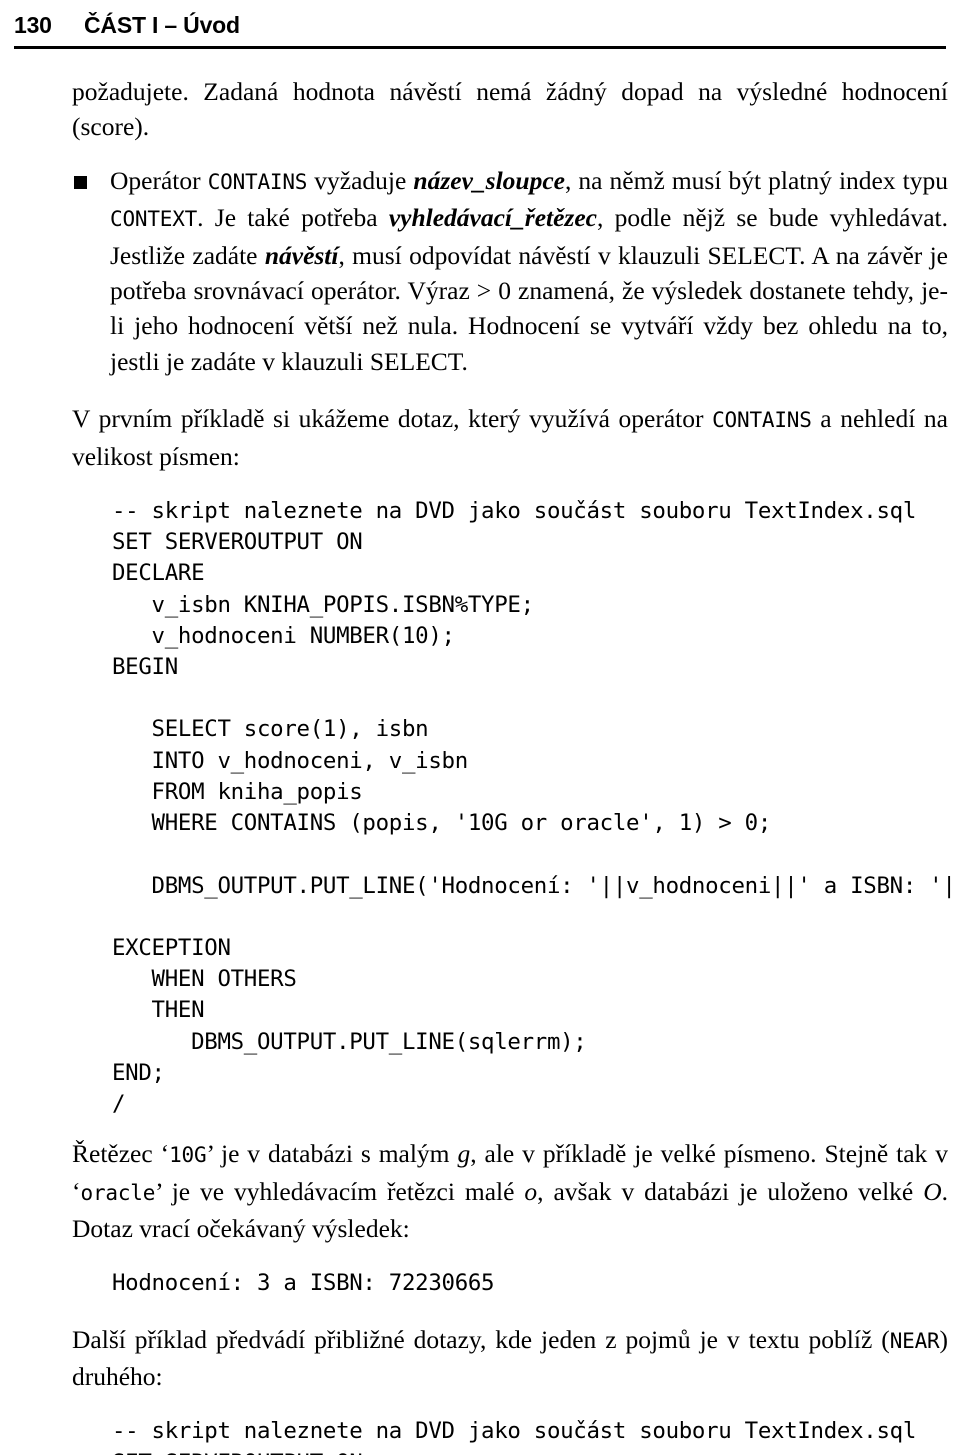 This screenshot has width=960, height=1455. I want to click on page-header: 130 ČÁST I – Úvod, so click(480, 26).